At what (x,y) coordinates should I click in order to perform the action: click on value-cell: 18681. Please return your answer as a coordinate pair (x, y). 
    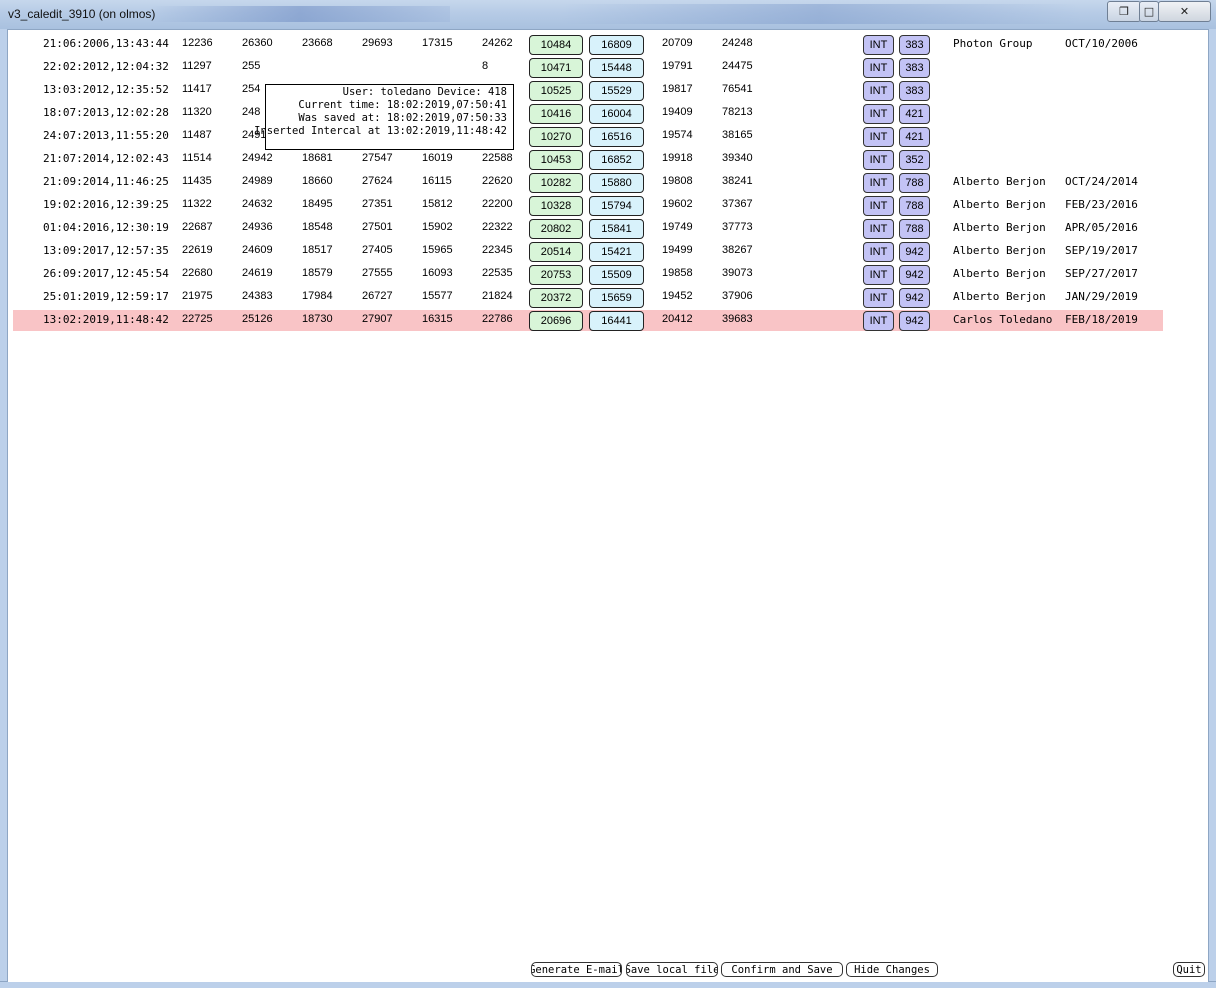
    Looking at the image, I should click on (317, 158).